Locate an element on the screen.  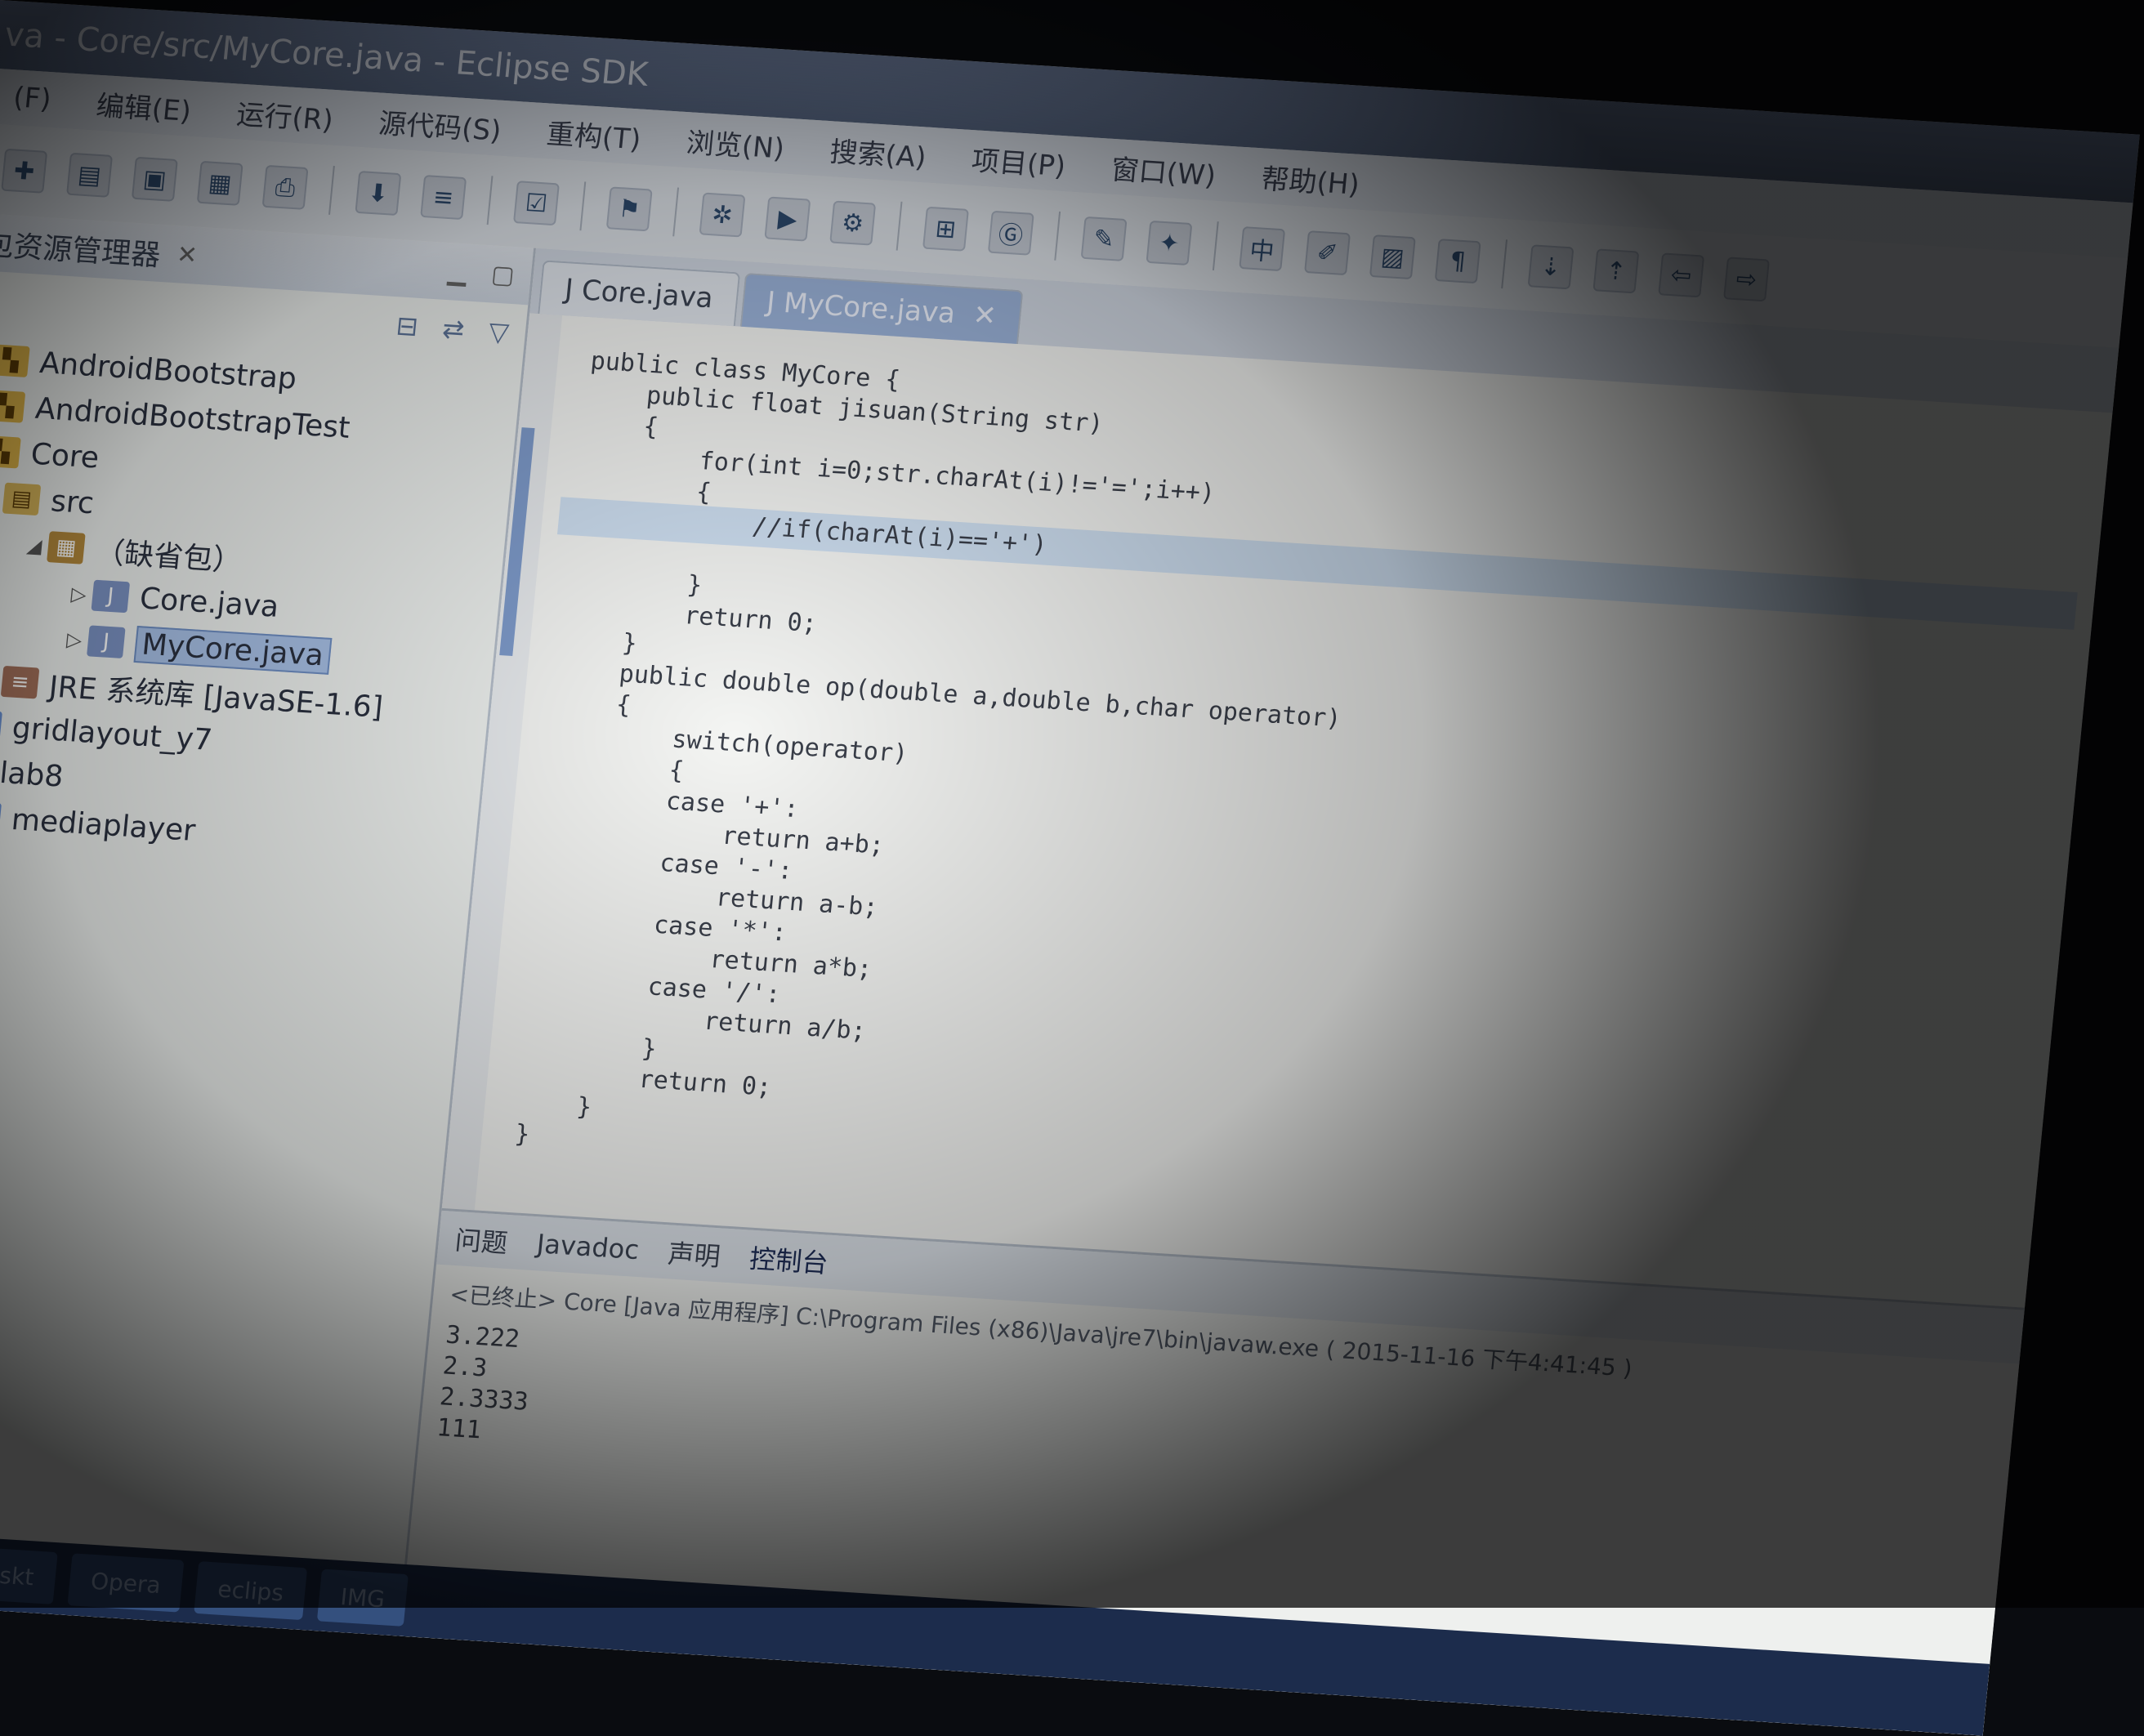
source-folder-icon: ▤ is located at coordinates (22, 499).